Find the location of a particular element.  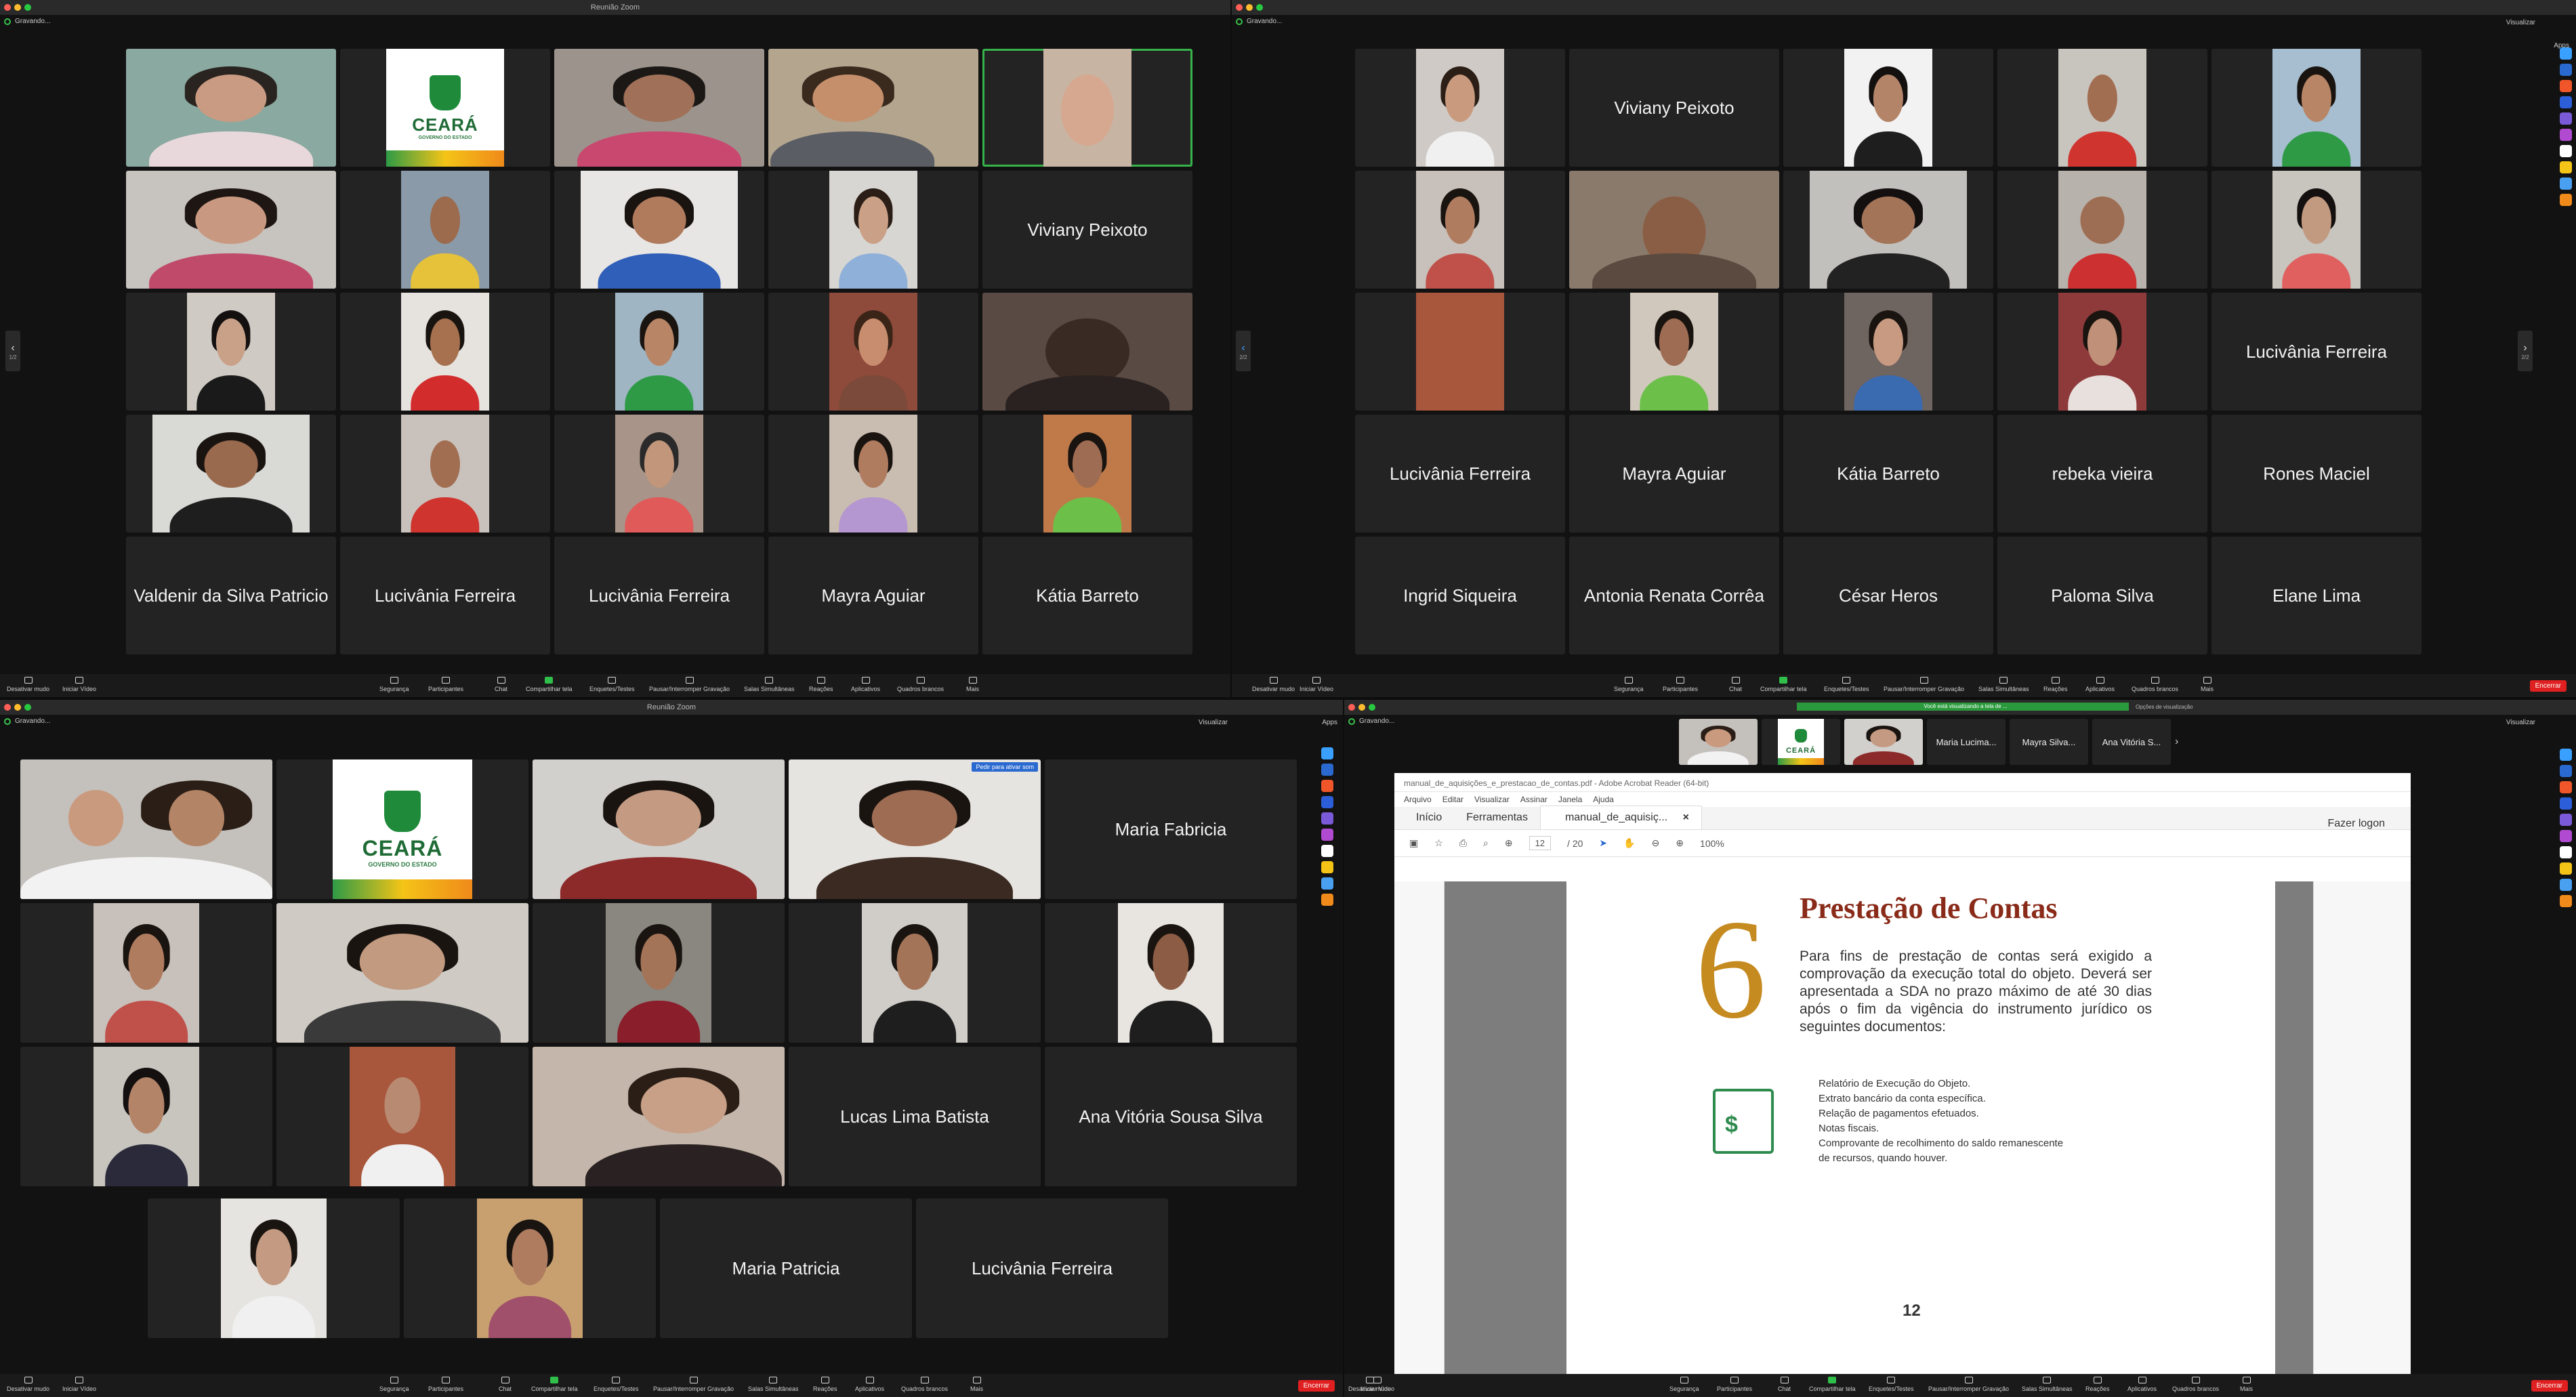

strip-video: CEARÁ is located at coordinates (1801, 742).